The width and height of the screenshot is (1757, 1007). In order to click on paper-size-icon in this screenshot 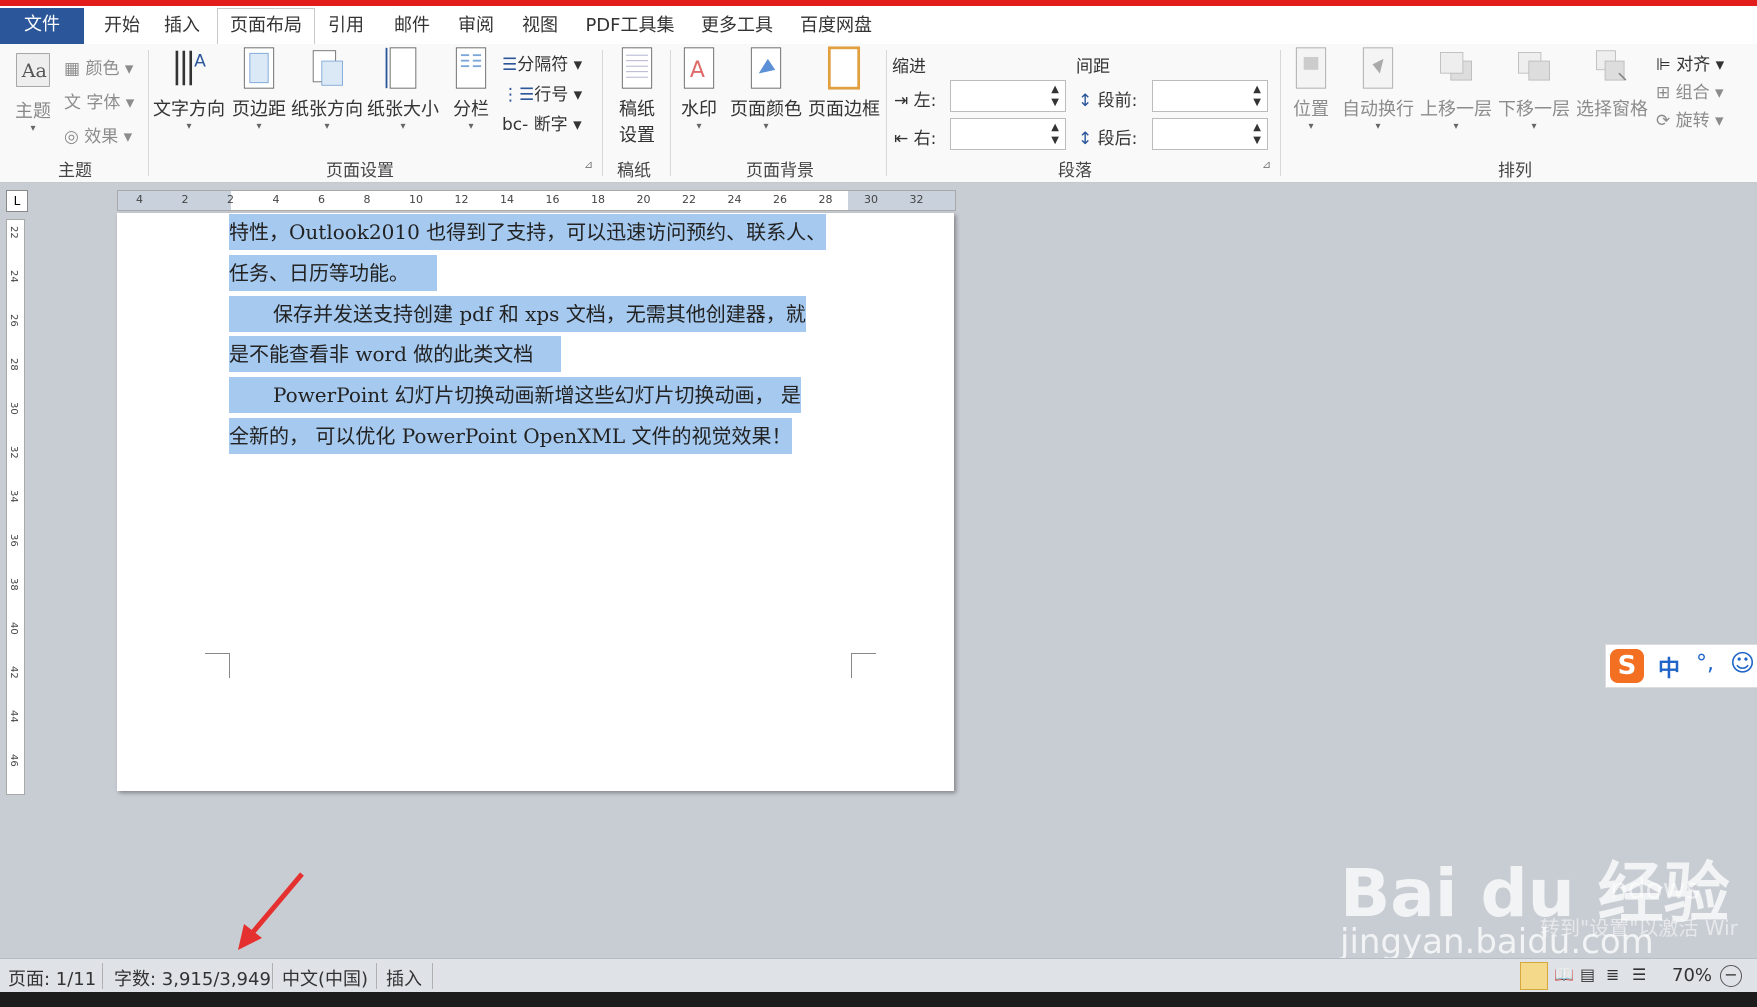, I will do `click(401, 68)`.